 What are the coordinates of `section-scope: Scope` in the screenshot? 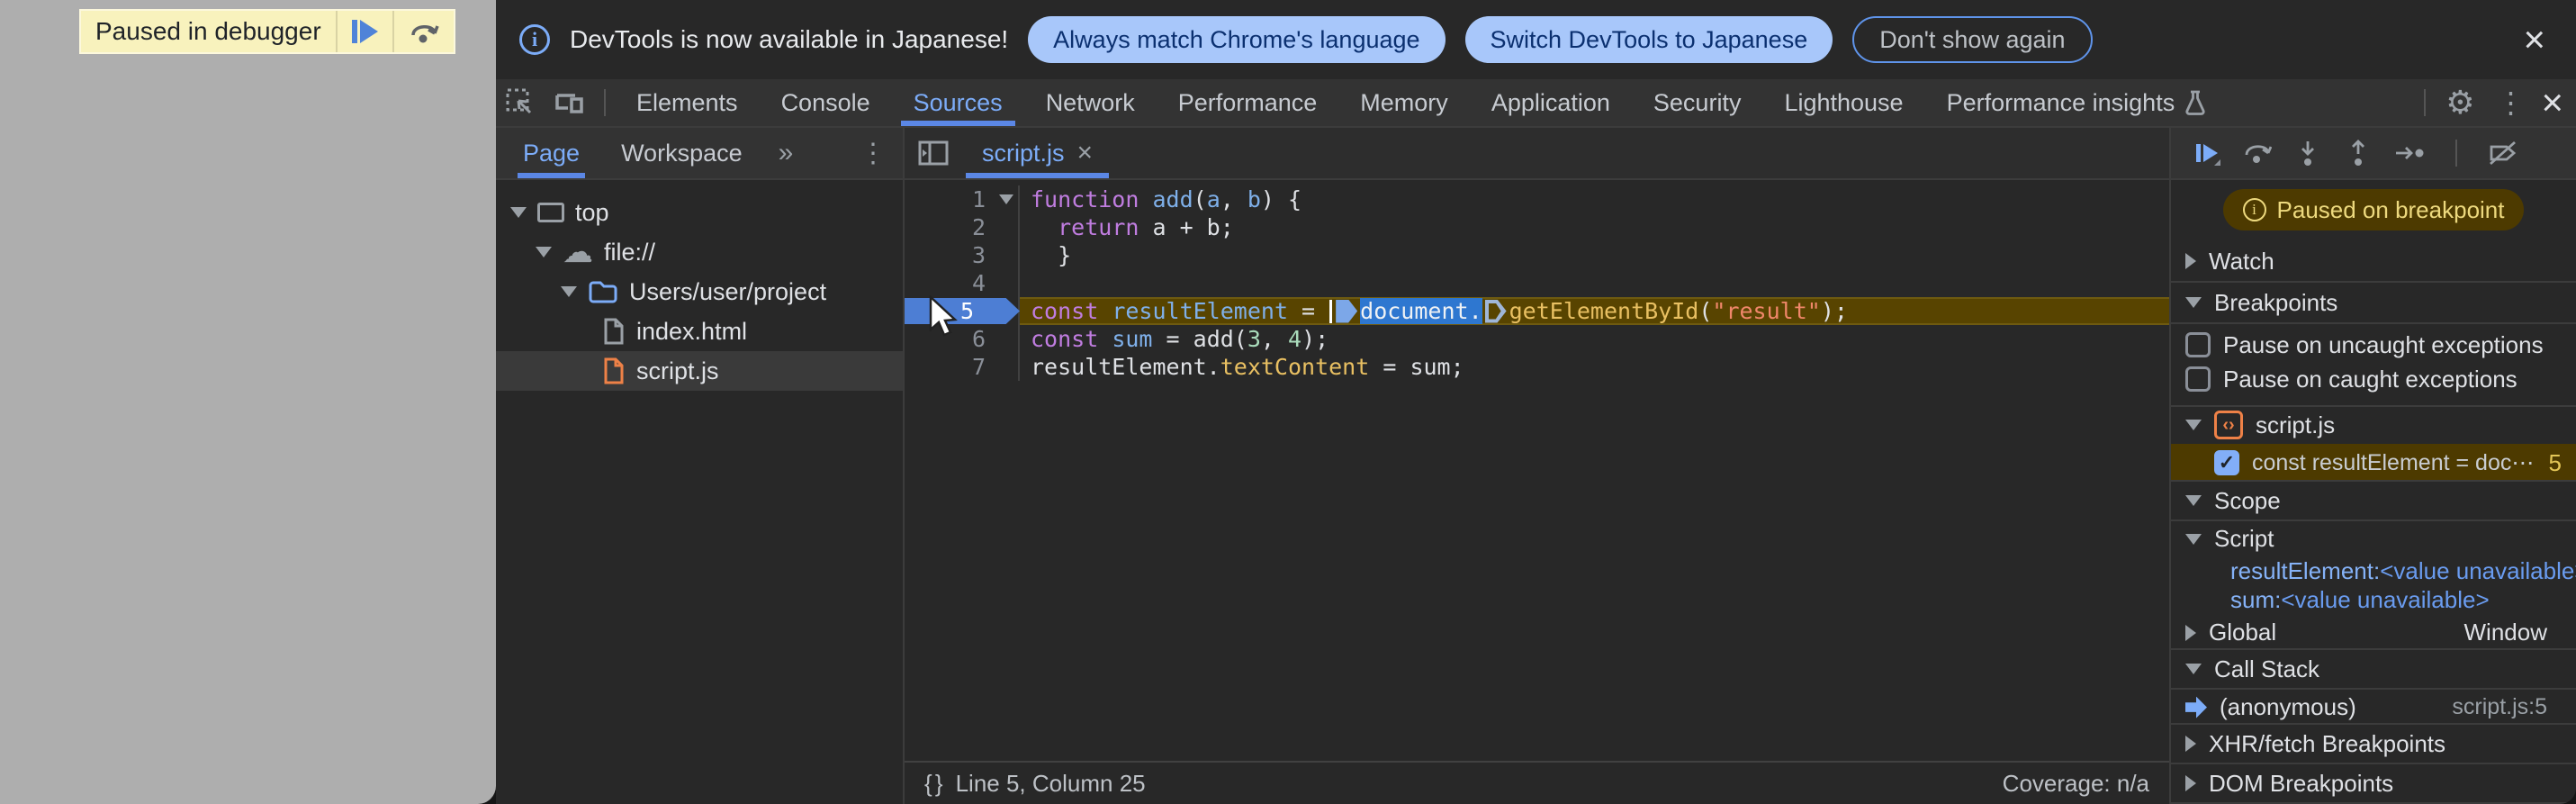 It's located at (2373, 501).